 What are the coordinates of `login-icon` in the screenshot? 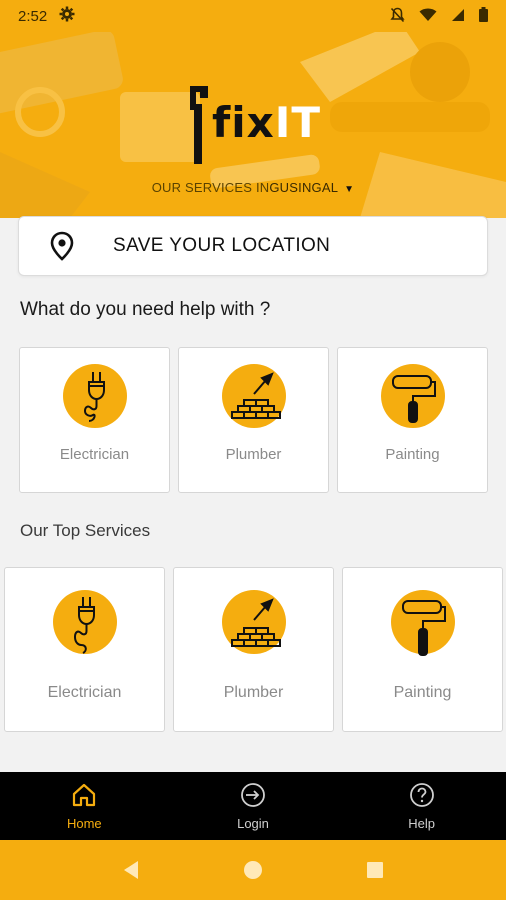 It's located at (253, 795).